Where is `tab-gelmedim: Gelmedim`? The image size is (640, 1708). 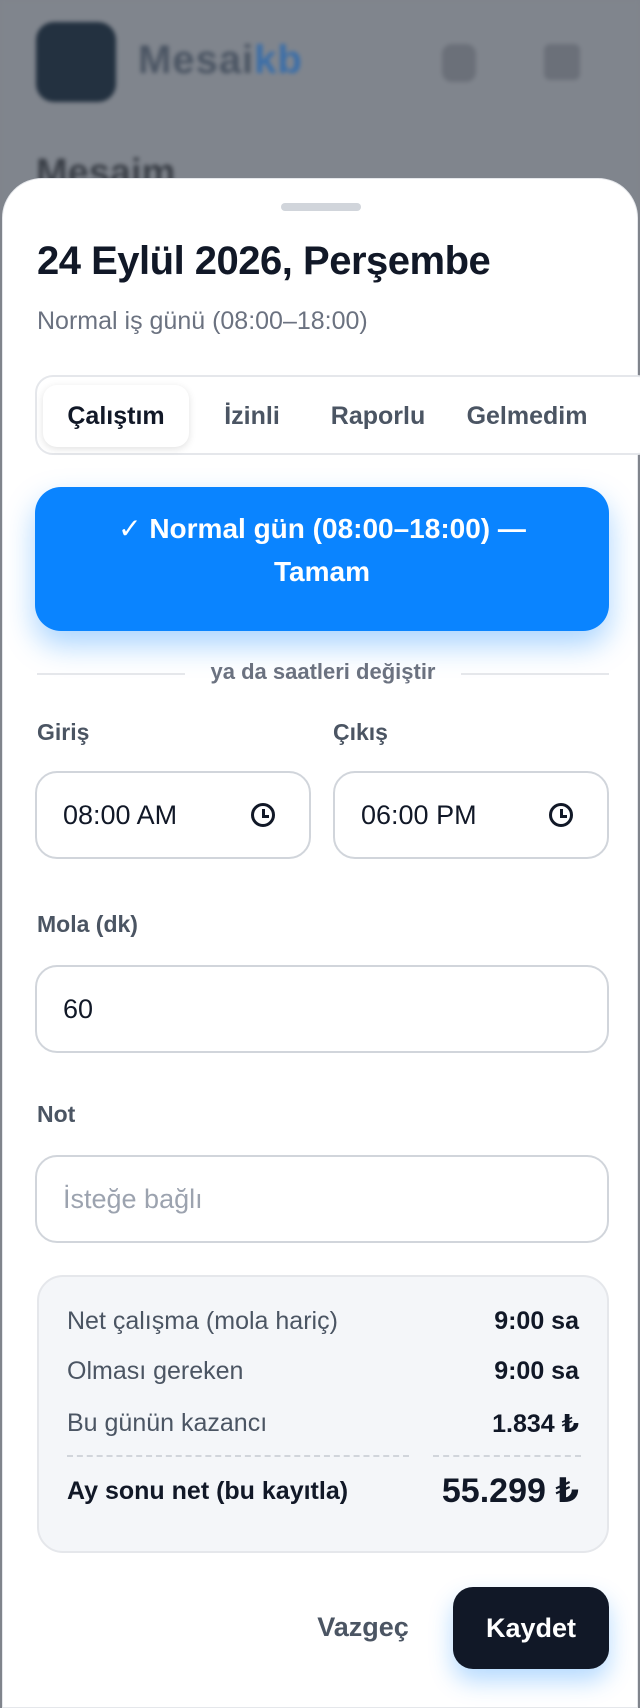 tab-gelmedim: Gelmedim is located at coordinates (527, 416).